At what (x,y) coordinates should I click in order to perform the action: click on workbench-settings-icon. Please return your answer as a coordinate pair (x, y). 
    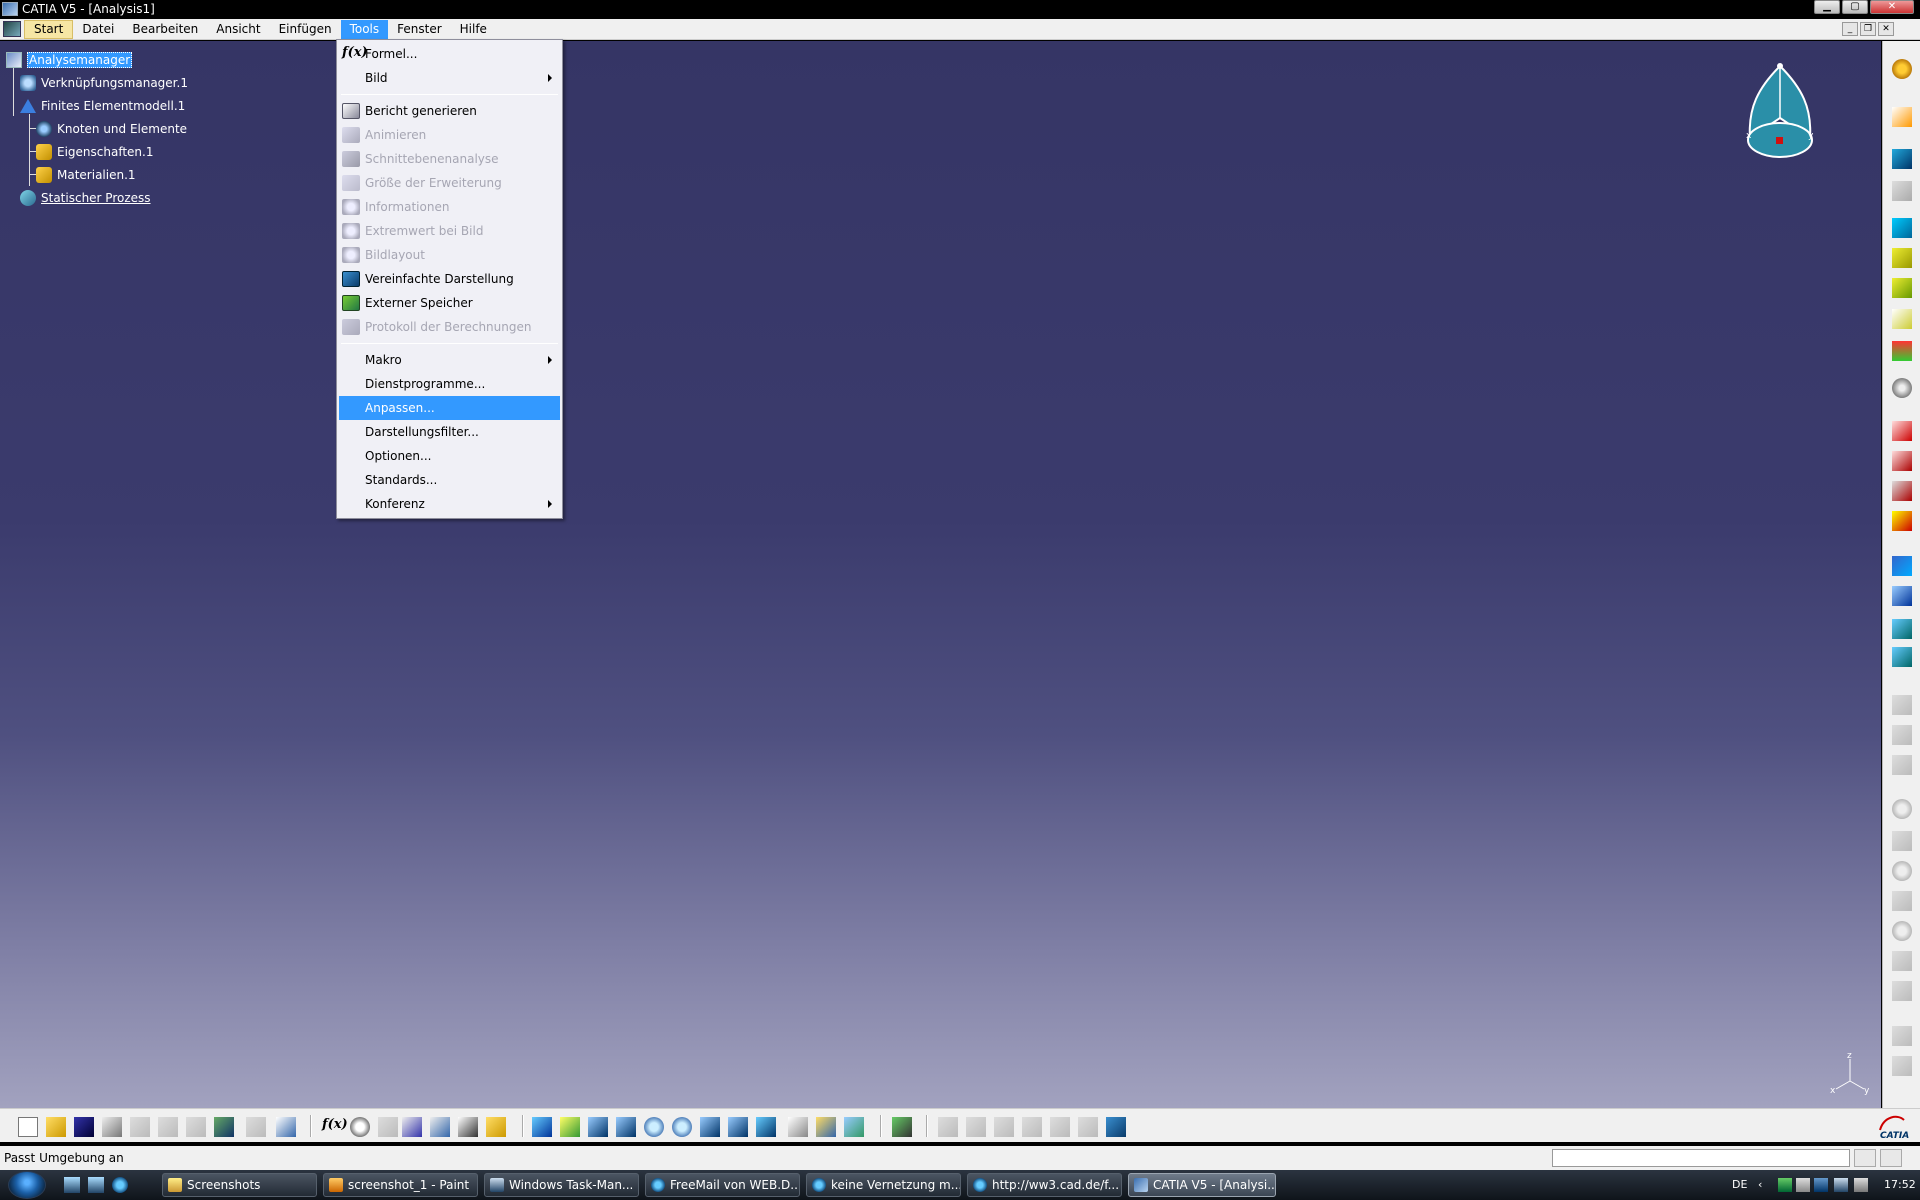
    Looking at the image, I should click on (1902, 69).